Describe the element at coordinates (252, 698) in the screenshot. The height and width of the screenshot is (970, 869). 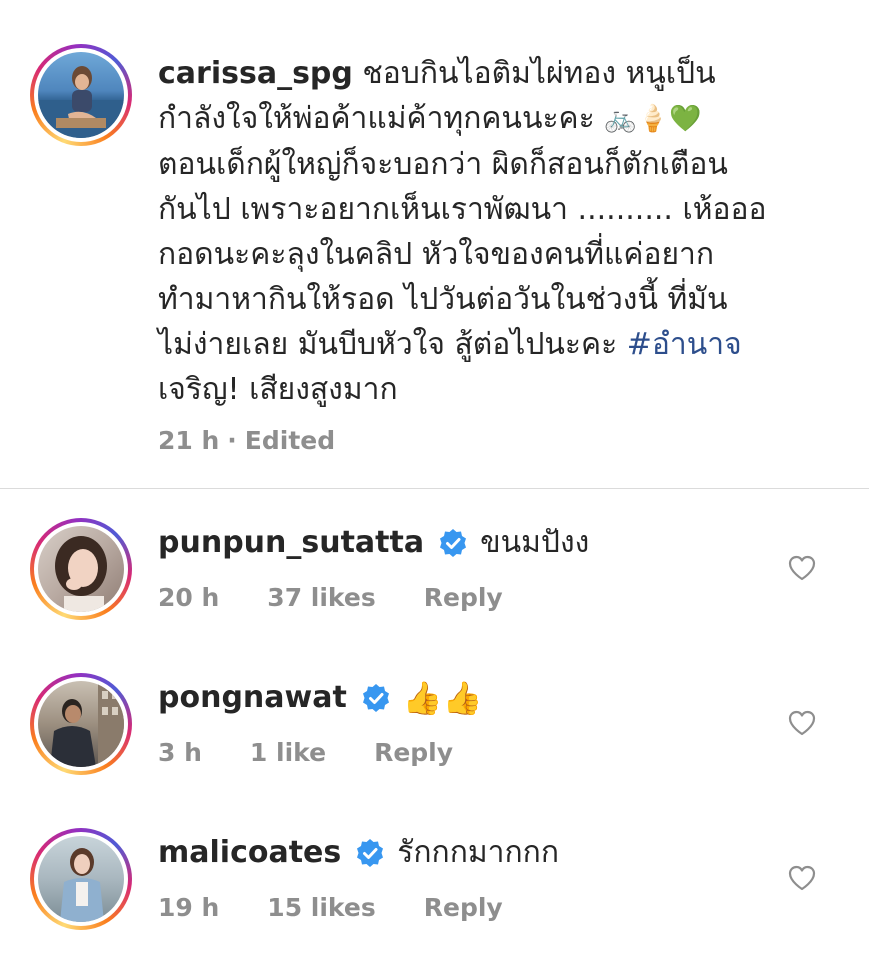
I see `comment-username: pongnawat` at that location.